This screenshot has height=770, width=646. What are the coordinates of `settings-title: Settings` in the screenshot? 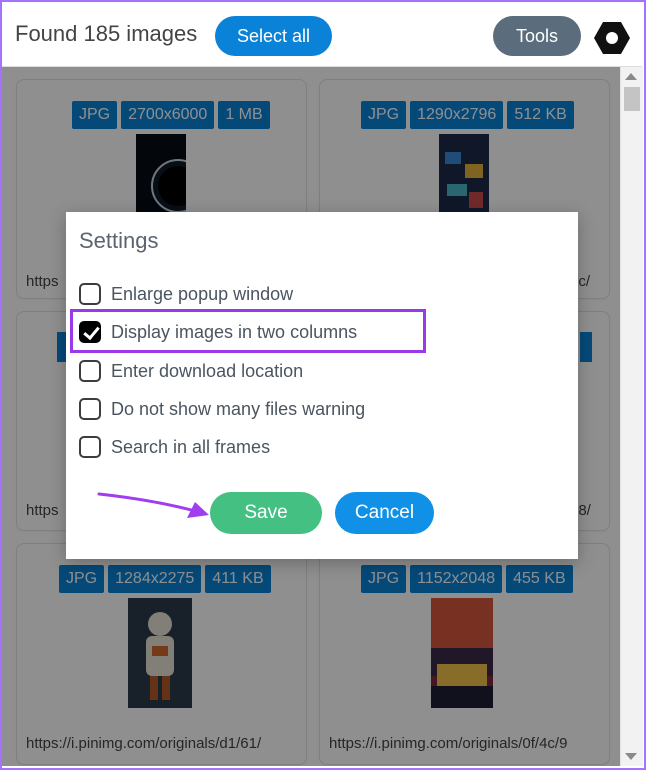 It's located at (119, 240).